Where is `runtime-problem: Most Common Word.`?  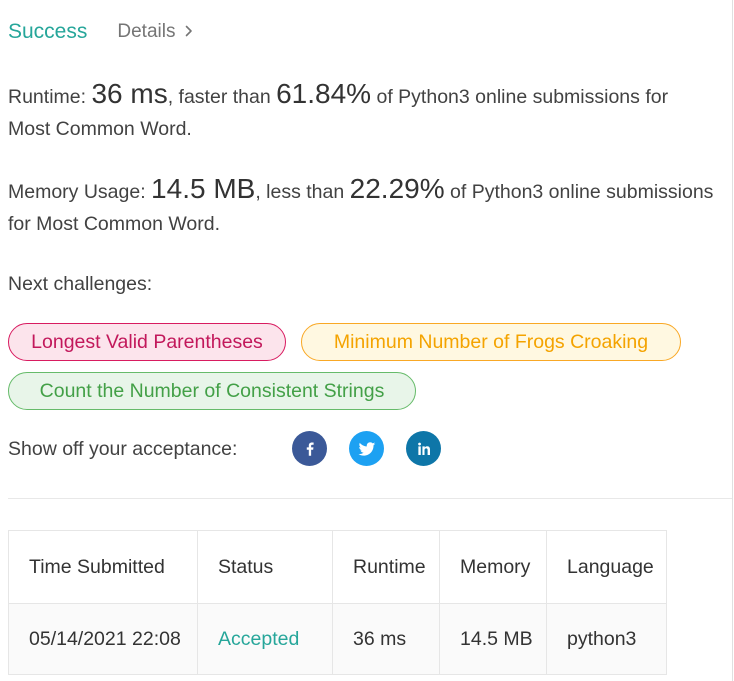
runtime-problem: Most Common Word. is located at coordinates (100, 129).